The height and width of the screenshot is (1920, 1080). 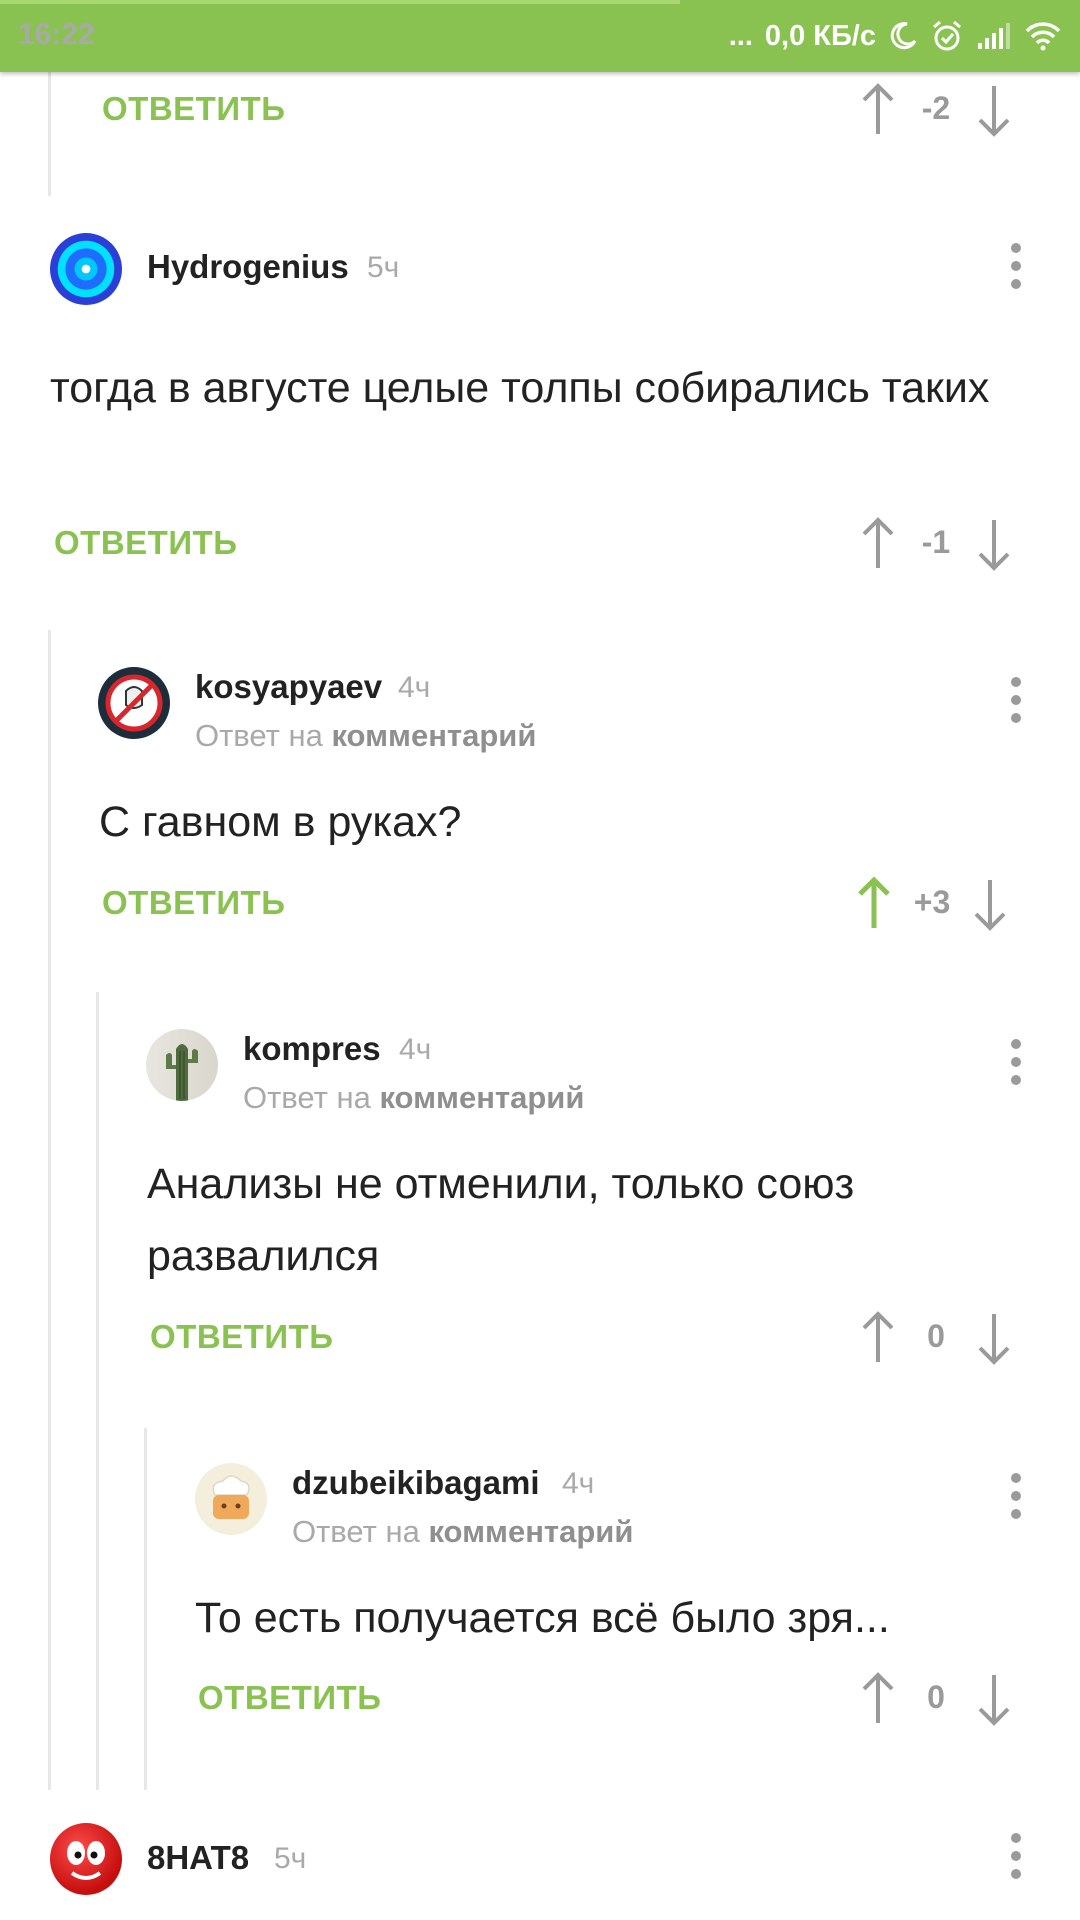 What do you see at coordinates (288, 687) in the screenshot?
I see `username: kosyapyaev` at bounding box center [288, 687].